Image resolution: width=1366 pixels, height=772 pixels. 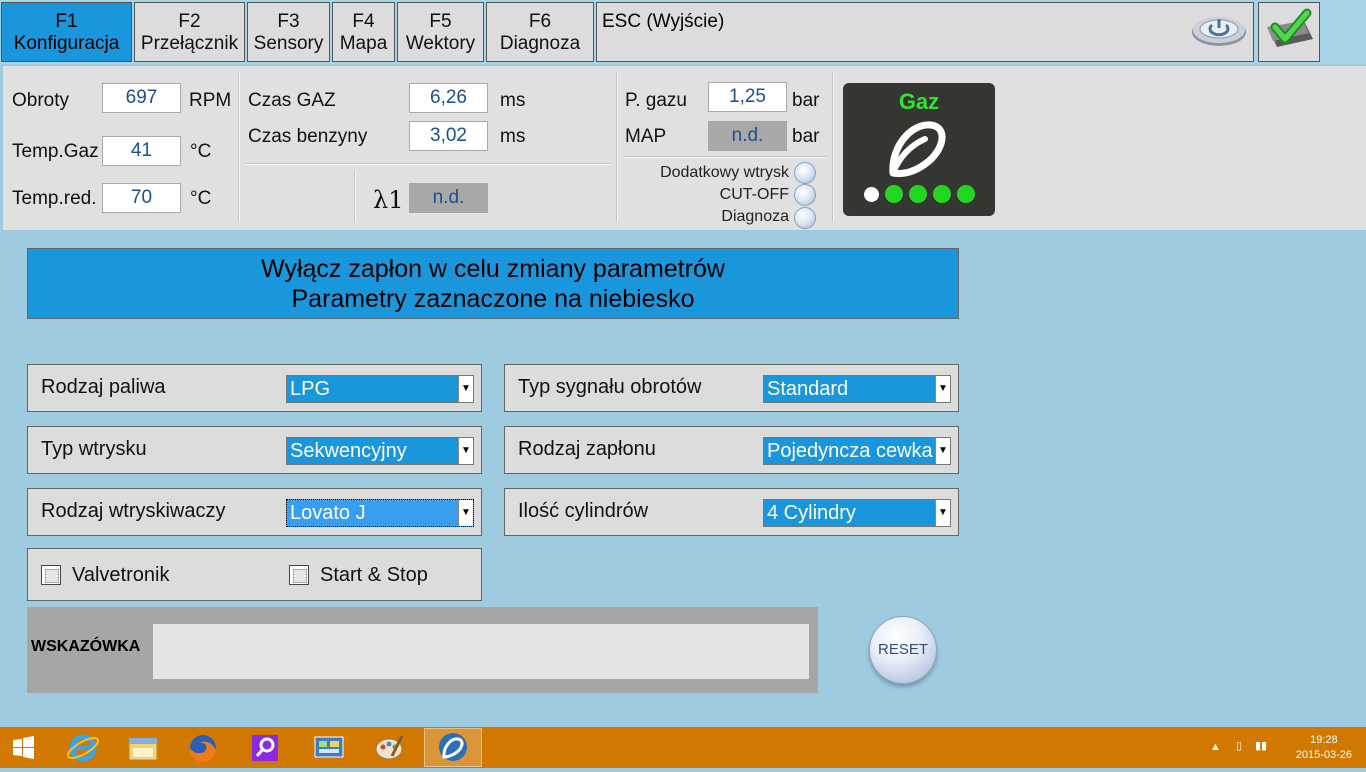 What do you see at coordinates (1239, 745) in the screenshot?
I see `battery-icon: ▯` at bounding box center [1239, 745].